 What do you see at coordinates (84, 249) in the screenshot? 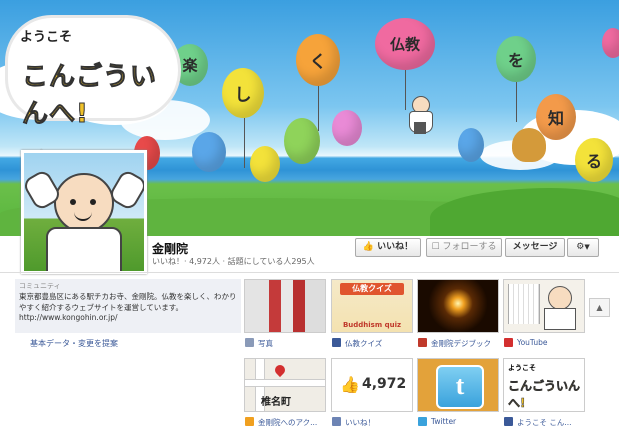
I see `monk-robe` at bounding box center [84, 249].